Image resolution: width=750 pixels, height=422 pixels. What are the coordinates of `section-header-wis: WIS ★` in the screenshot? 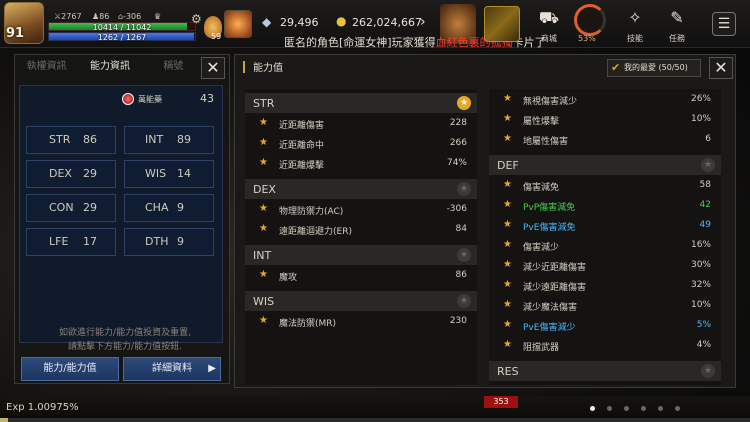 It's located at (361, 301).